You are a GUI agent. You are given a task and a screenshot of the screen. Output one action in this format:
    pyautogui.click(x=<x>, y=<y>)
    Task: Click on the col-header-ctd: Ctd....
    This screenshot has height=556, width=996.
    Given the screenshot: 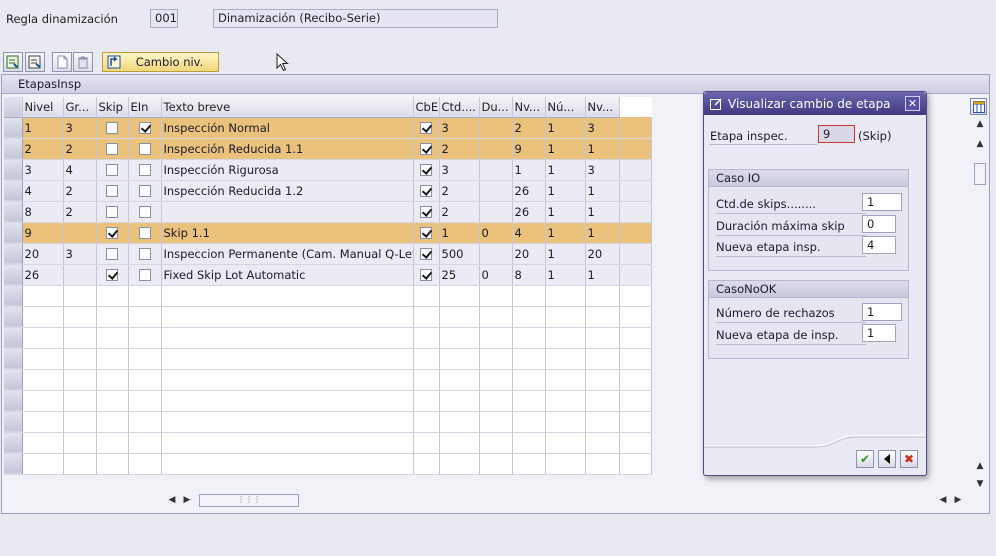 What is the action you would take?
    pyautogui.click(x=459, y=107)
    